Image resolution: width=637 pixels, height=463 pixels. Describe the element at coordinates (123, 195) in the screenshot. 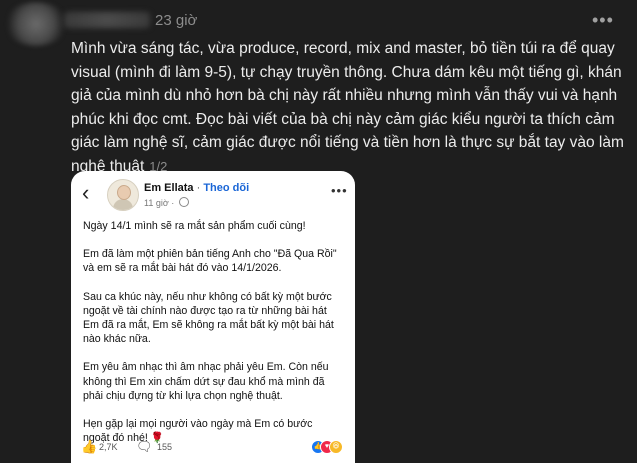

I see `author-avatar` at that location.